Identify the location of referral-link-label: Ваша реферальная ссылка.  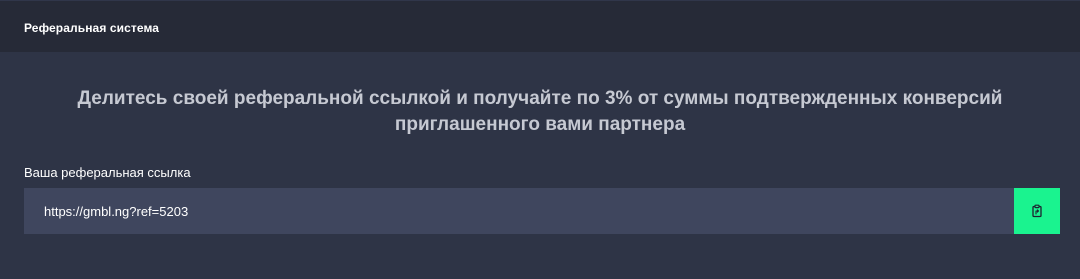
(107, 172).